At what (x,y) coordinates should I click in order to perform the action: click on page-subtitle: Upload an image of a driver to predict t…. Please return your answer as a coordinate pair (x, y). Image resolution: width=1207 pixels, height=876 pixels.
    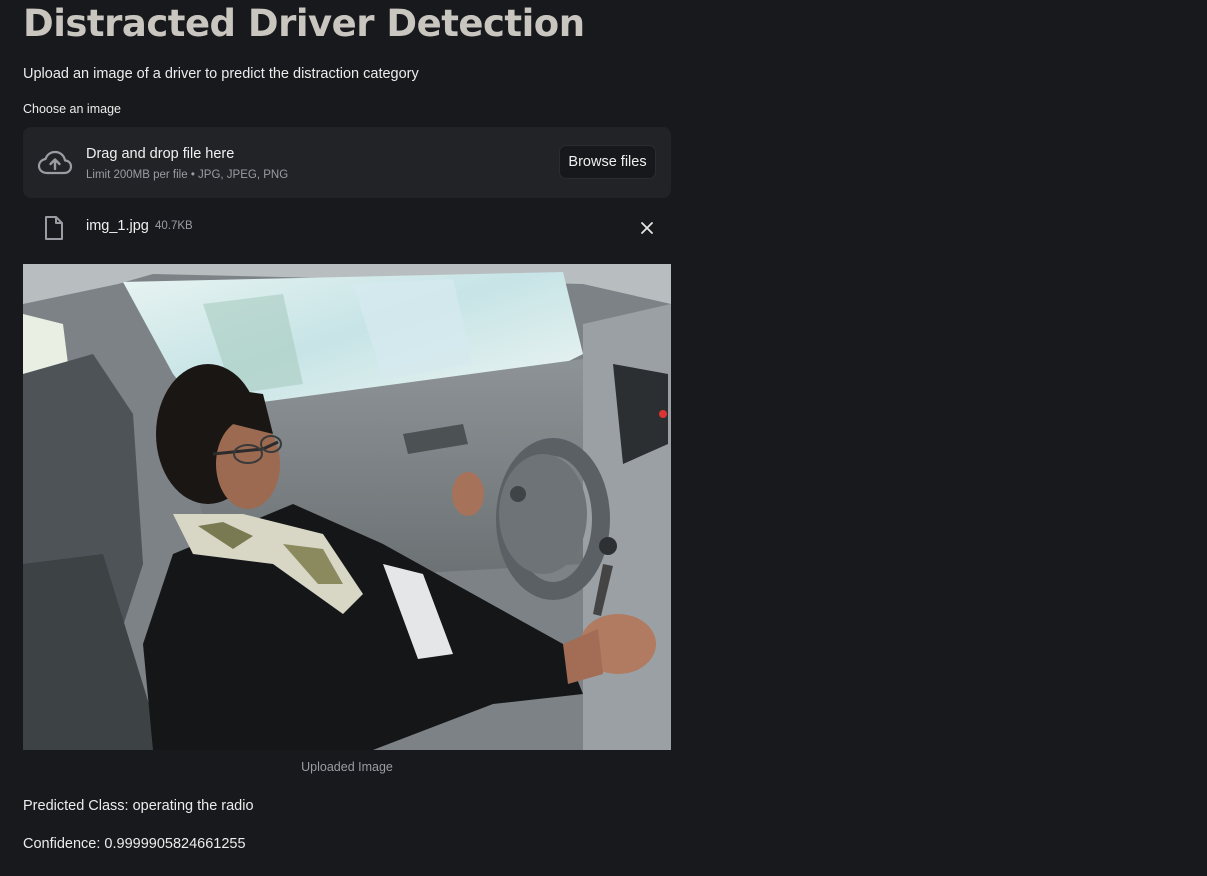
    Looking at the image, I should click on (221, 74).